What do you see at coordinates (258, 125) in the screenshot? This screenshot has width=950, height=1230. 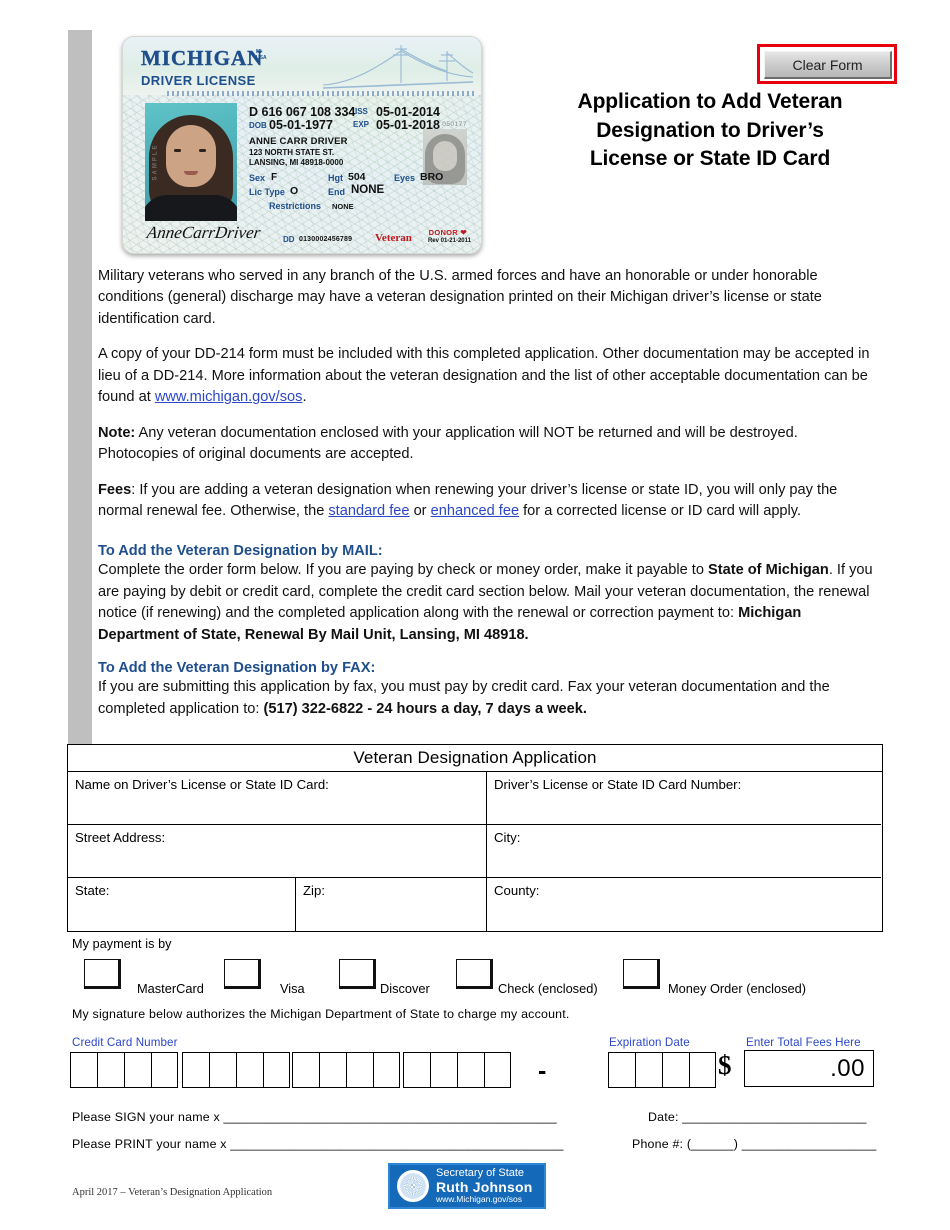 I see `card-dob-label: DOB` at bounding box center [258, 125].